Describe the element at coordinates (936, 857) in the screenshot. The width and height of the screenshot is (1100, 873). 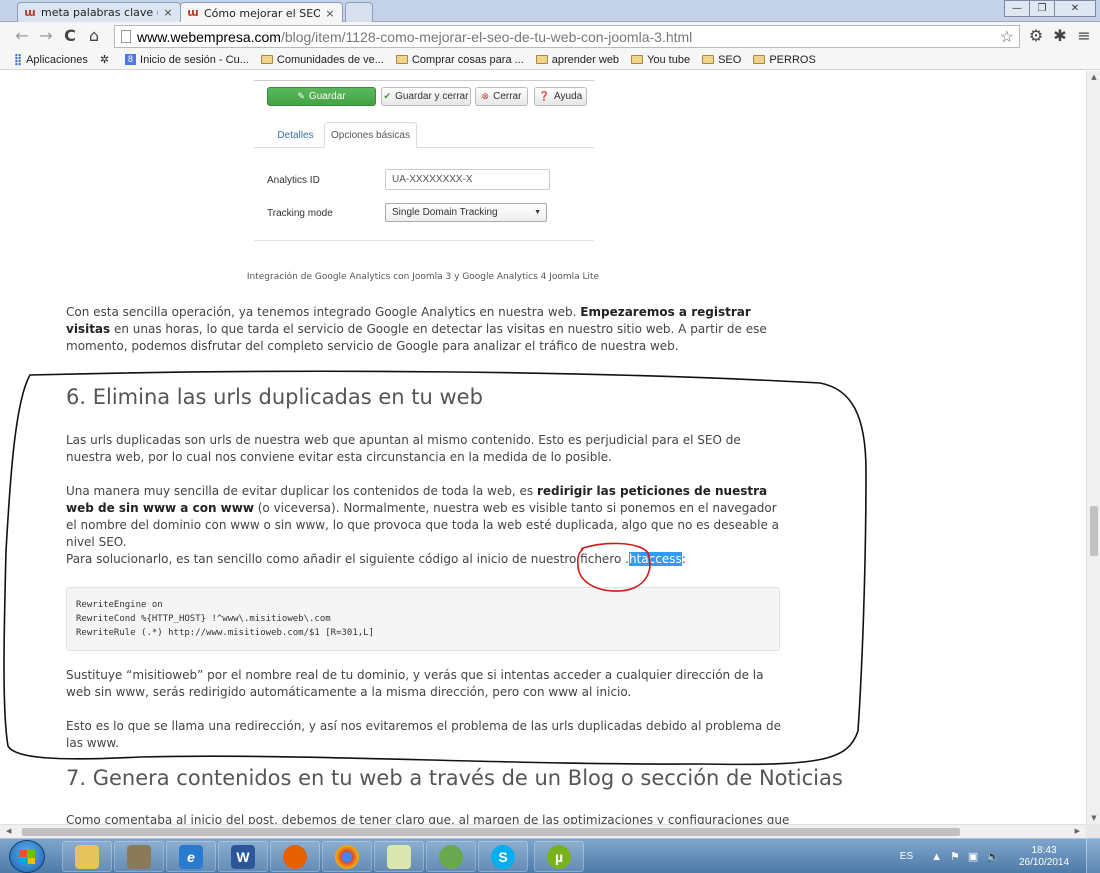
I see `show-hidden-icons-icon: ▲` at that location.